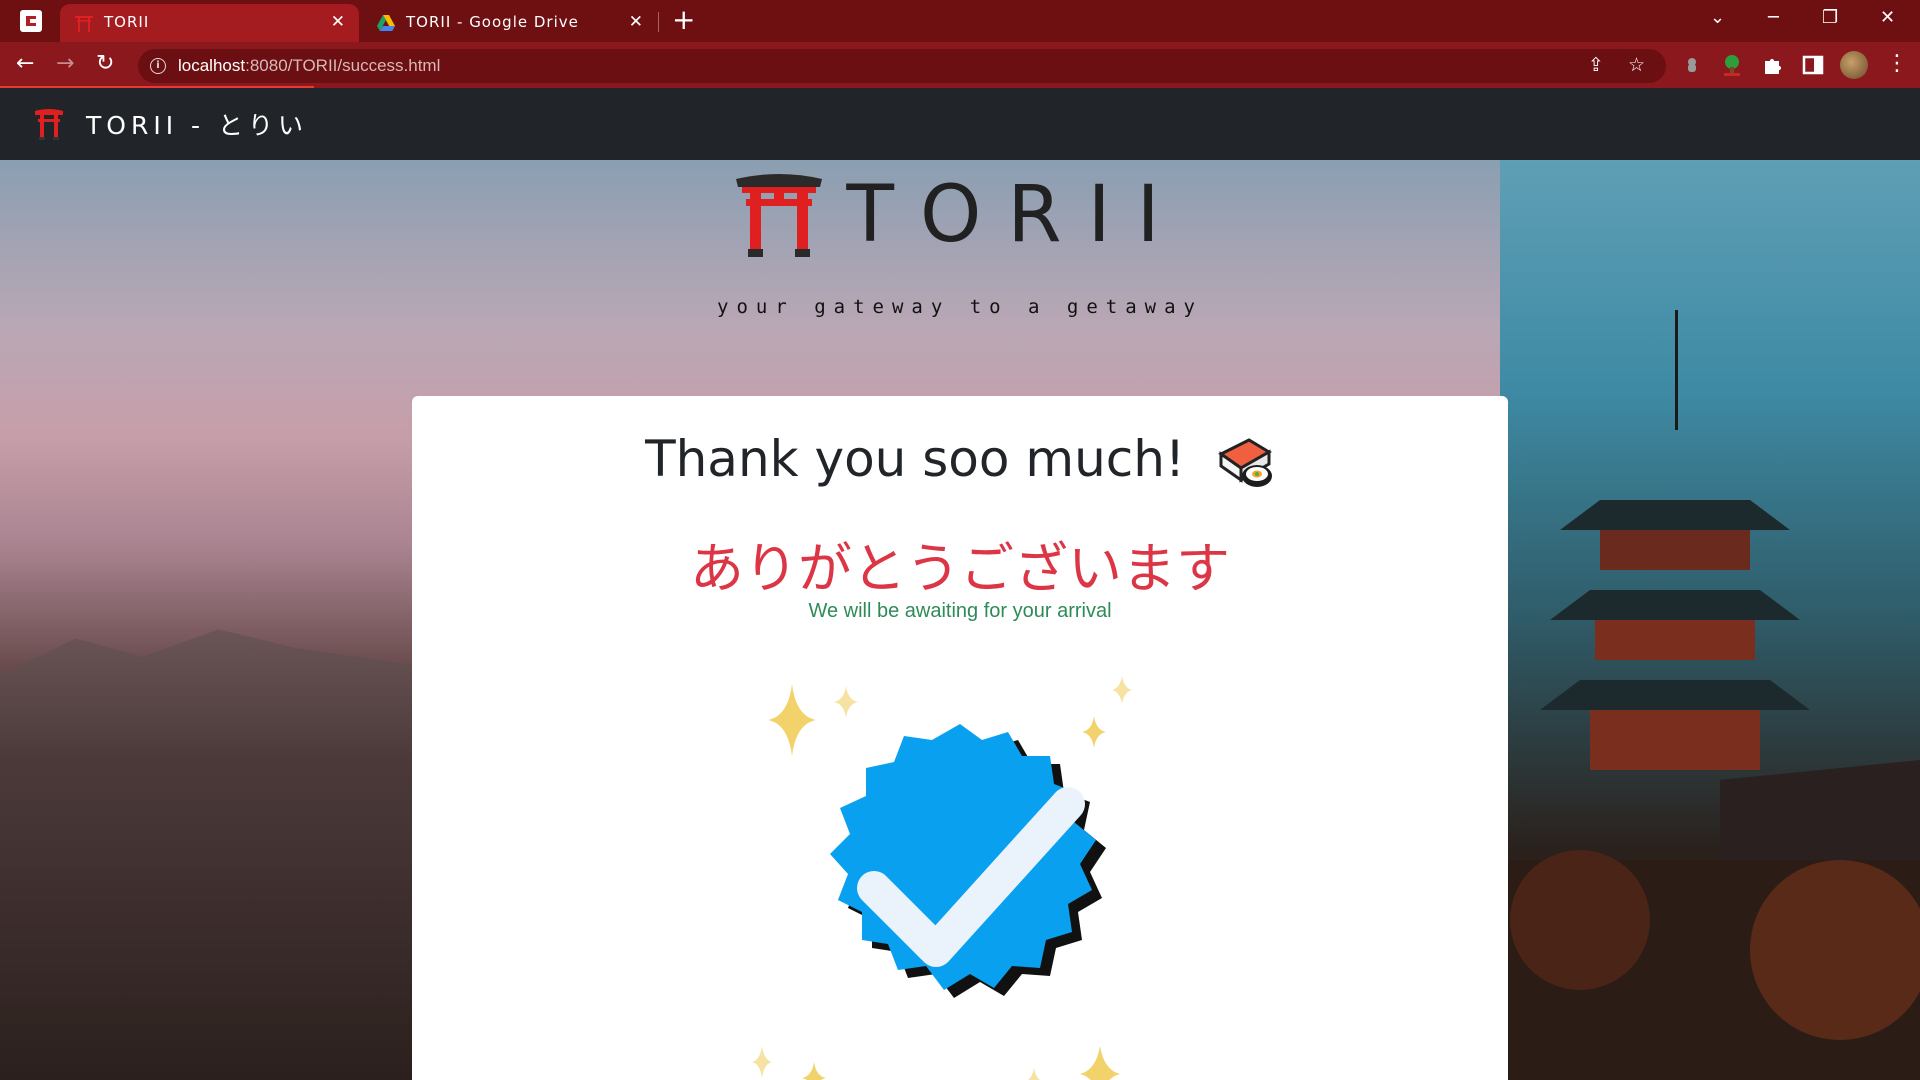  What do you see at coordinates (960, 568) in the screenshot?
I see `japanese-thanks: ありがとうございます` at bounding box center [960, 568].